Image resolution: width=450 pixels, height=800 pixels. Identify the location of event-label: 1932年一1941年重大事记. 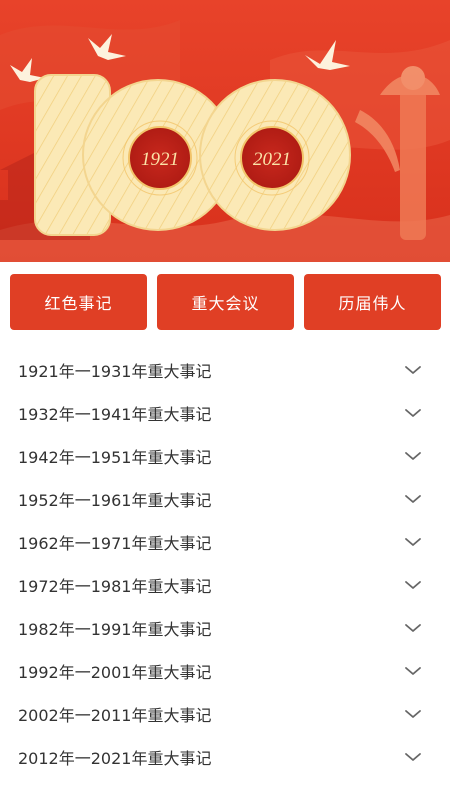
(115, 414).